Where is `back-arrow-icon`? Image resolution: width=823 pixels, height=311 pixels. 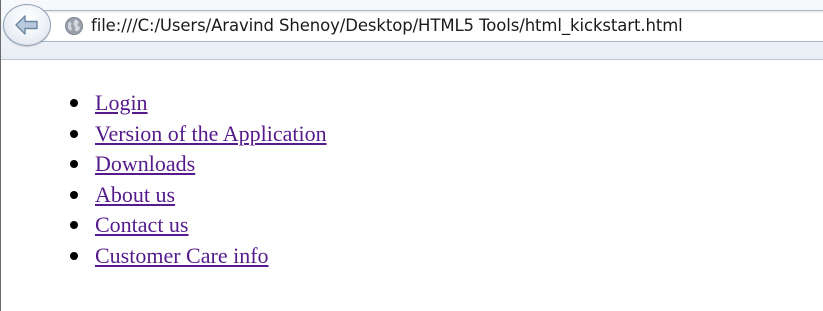
back-arrow-icon is located at coordinates (26, 25).